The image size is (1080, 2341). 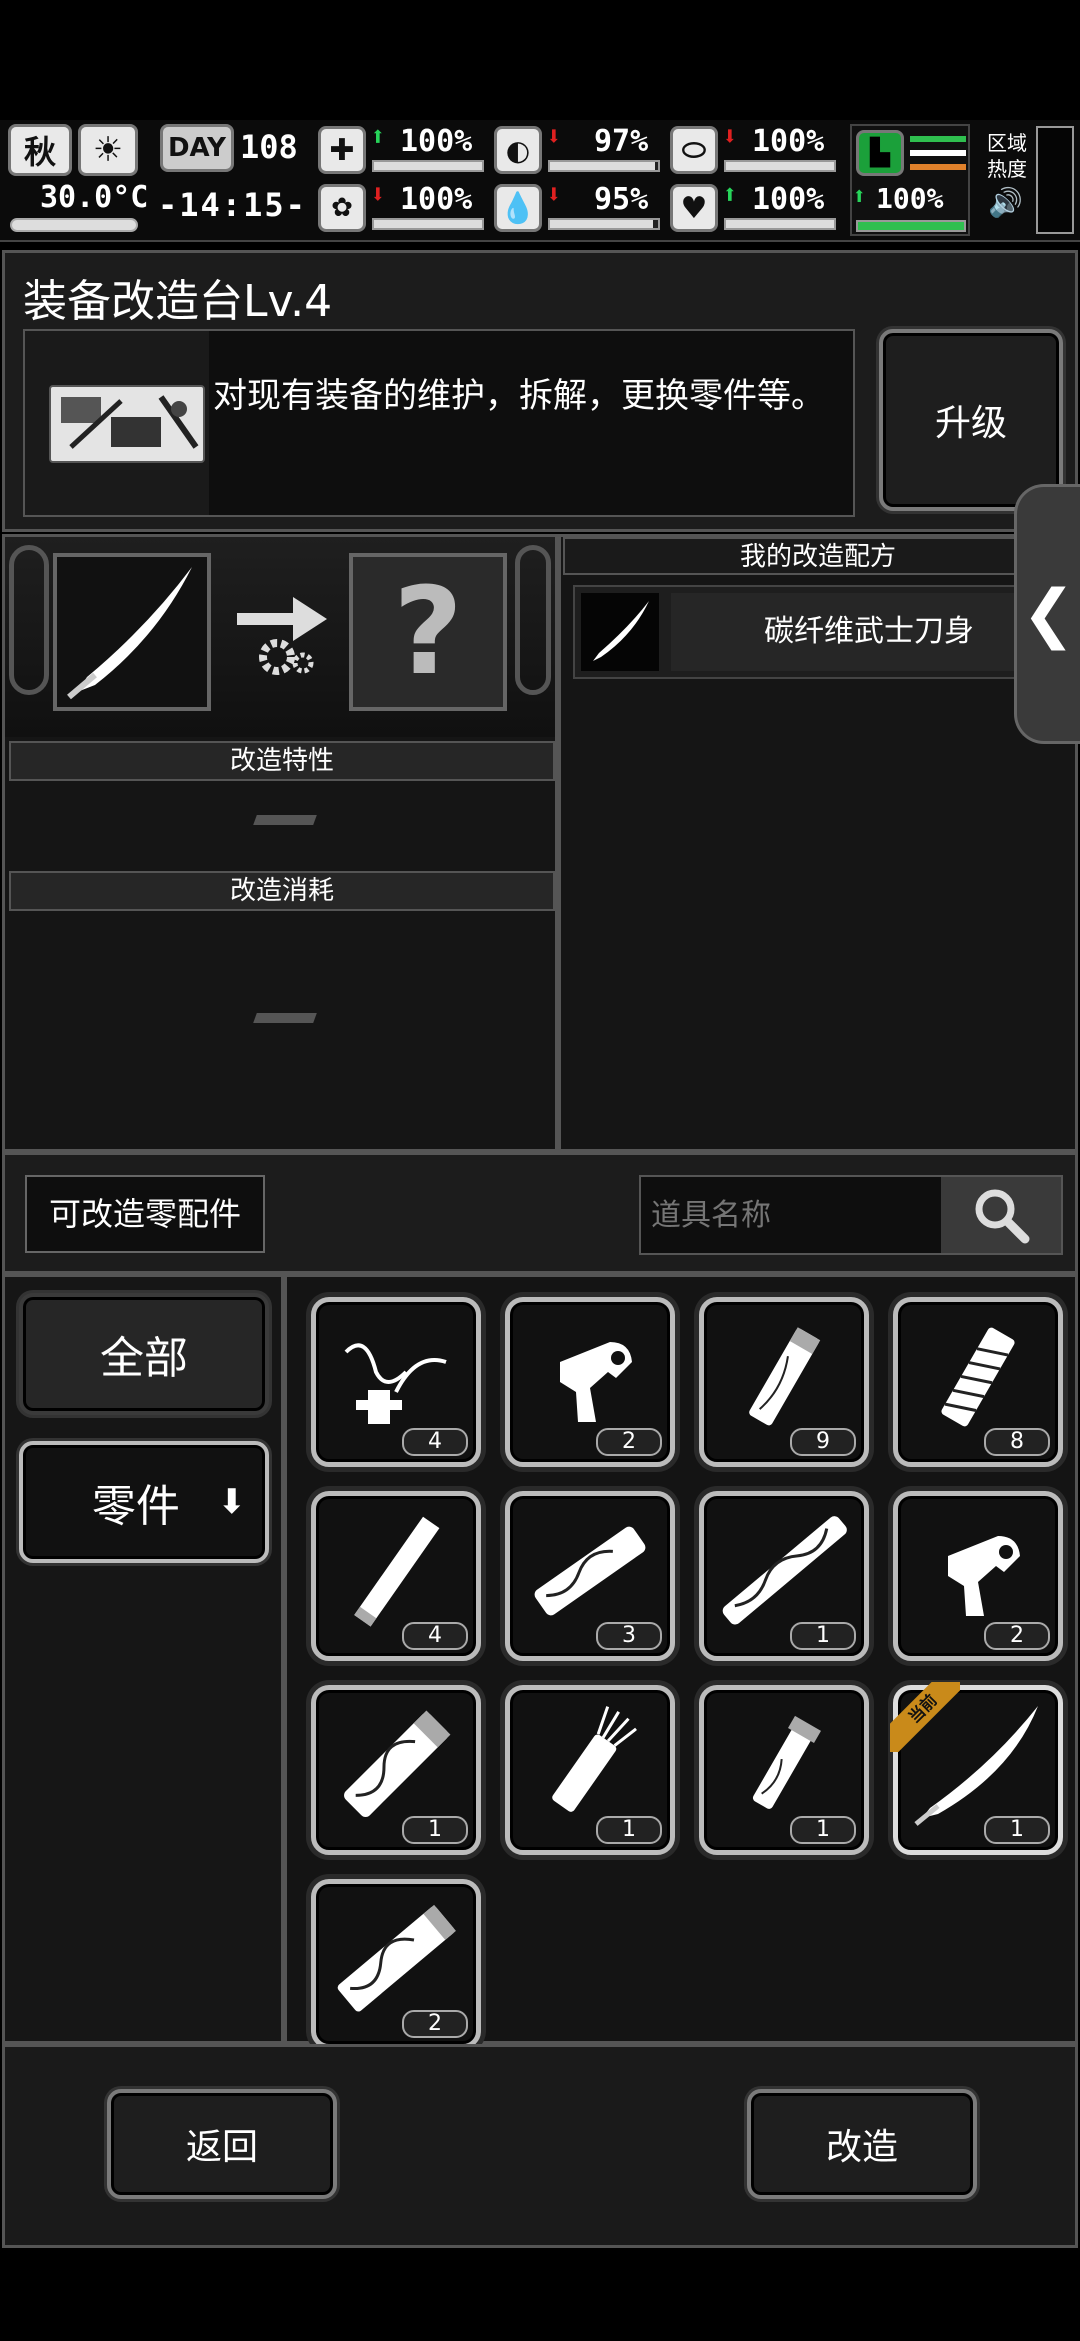 What do you see at coordinates (282, 891) in the screenshot?
I see `cost-header: 改造消耗` at bounding box center [282, 891].